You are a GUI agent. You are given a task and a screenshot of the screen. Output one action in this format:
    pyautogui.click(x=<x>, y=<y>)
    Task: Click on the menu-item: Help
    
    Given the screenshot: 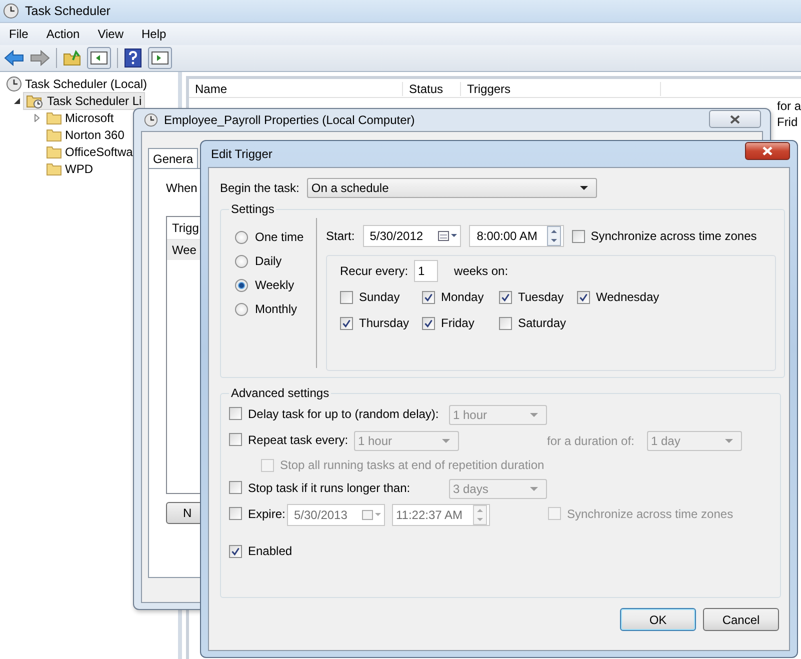 What is the action you would take?
    pyautogui.click(x=154, y=34)
    